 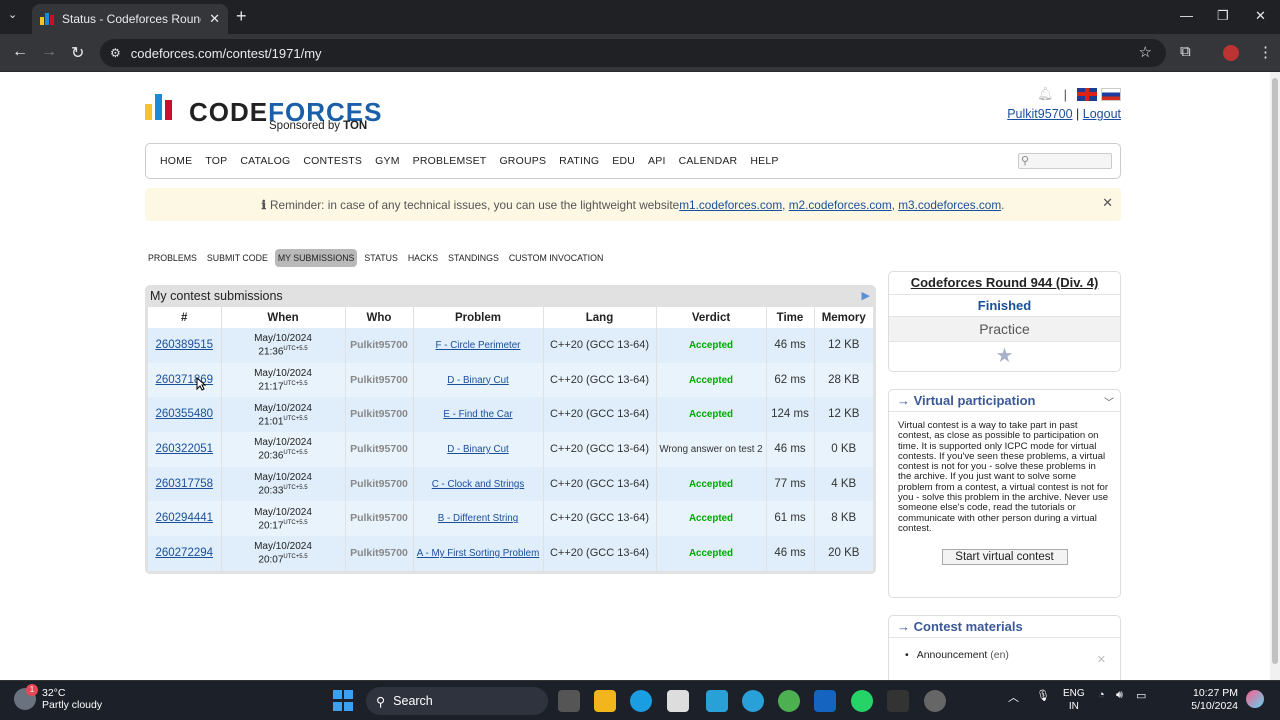 What do you see at coordinates (1109, 401) in the screenshot?
I see `collapse-chevron-icon: ﹀` at bounding box center [1109, 401].